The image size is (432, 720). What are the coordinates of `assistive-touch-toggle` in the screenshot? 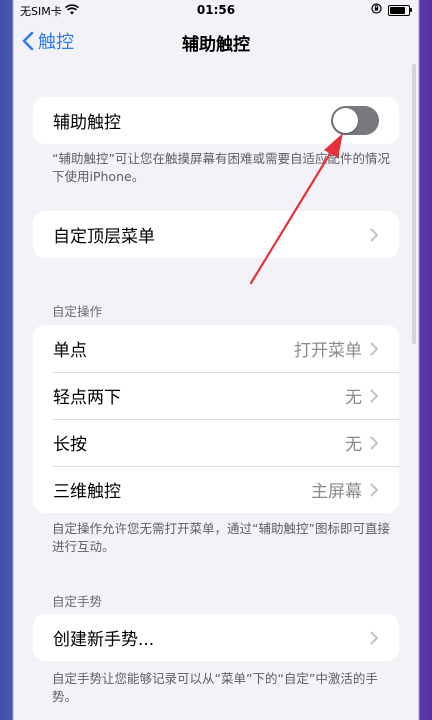 It's located at (355, 120).